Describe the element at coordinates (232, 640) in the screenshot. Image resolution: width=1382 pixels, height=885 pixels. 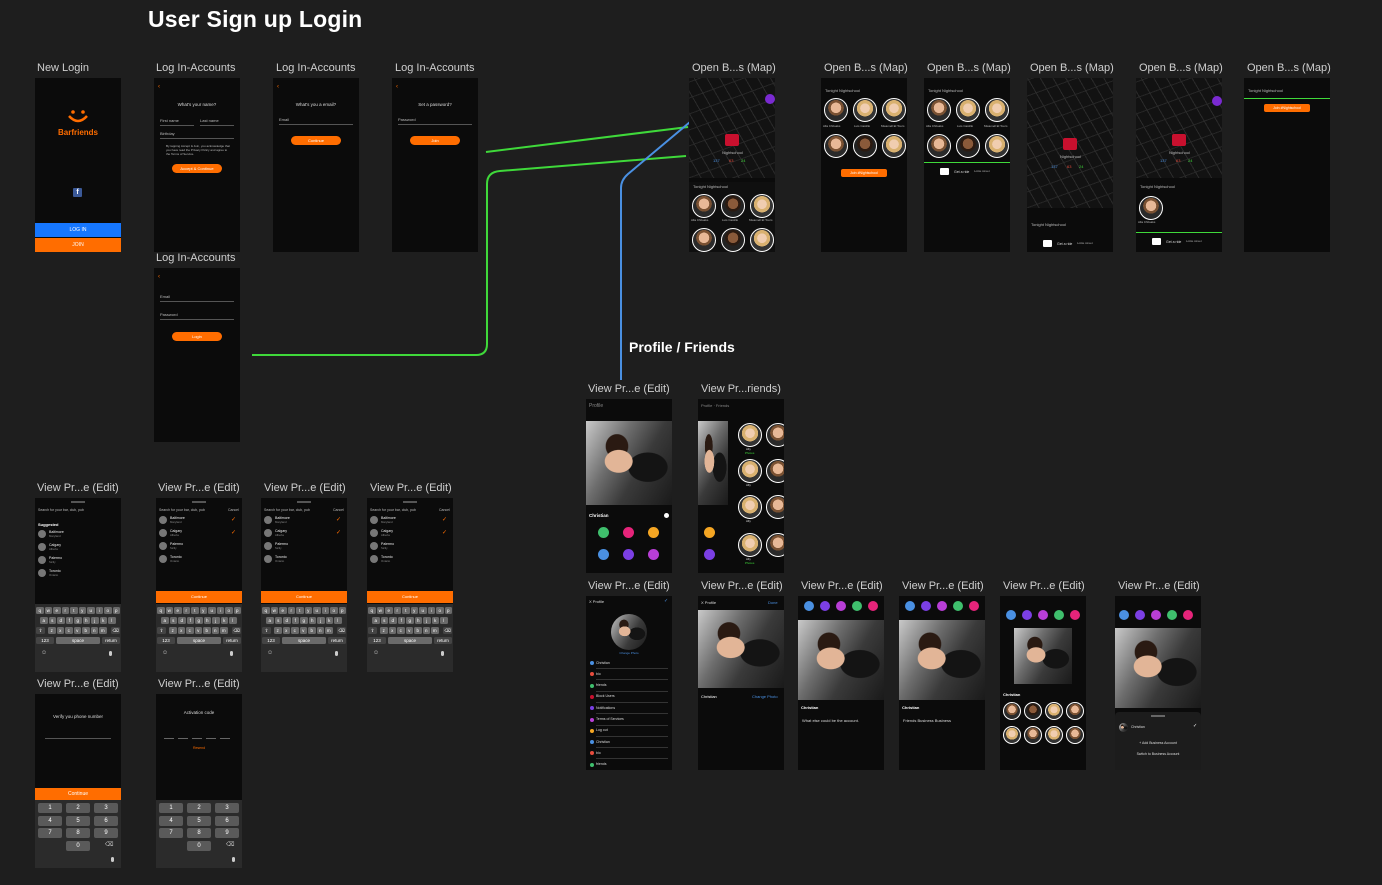
I see `keyboard-key: return` at that location.